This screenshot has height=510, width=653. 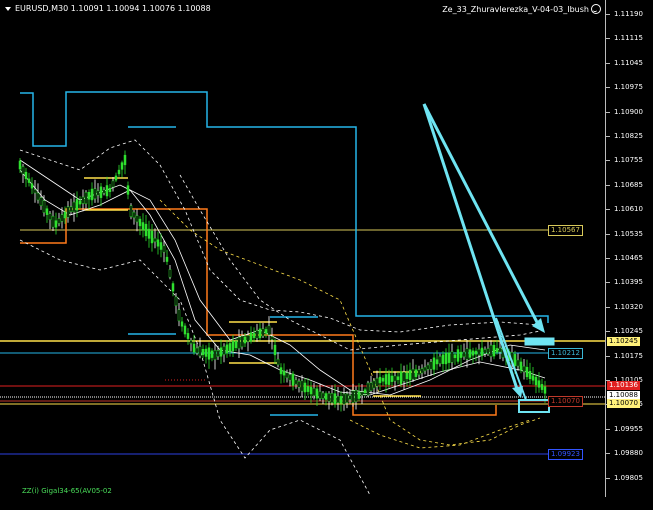 What do you see at coordinates (565, 230) in the screenshot?
I see `level-label-1: 1.10567` at bounding box center [565, 230].